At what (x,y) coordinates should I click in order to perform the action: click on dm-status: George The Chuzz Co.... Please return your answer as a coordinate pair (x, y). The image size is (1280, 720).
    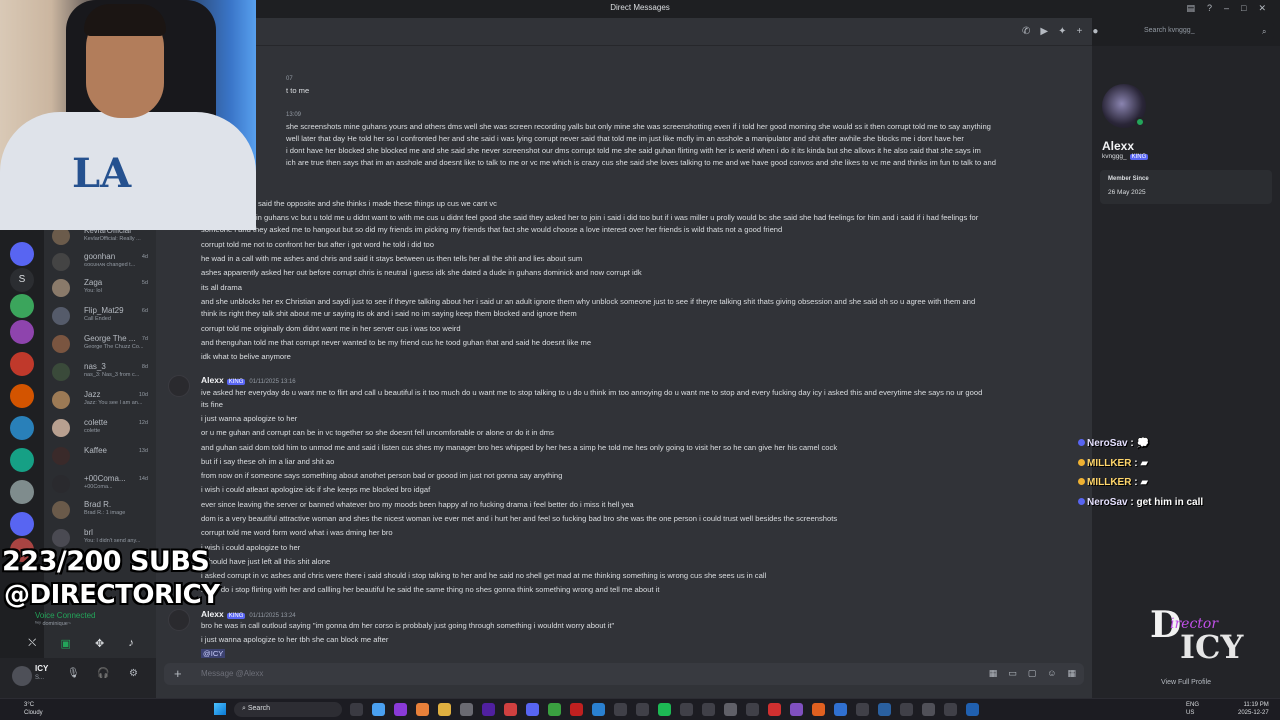
    Looking at the image, I should click on (114, 347).